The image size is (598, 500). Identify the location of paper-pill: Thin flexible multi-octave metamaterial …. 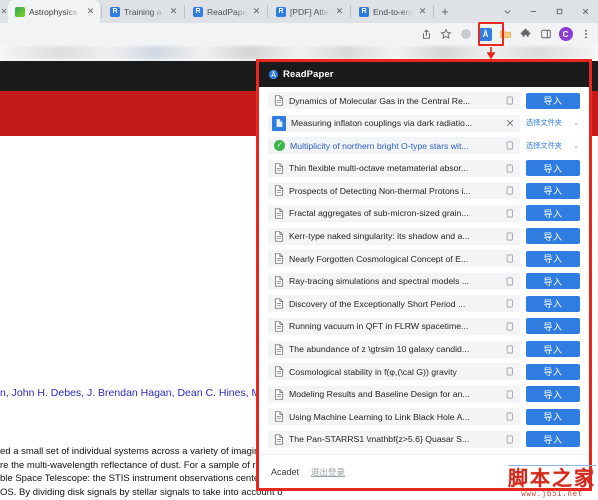
(394, 168).